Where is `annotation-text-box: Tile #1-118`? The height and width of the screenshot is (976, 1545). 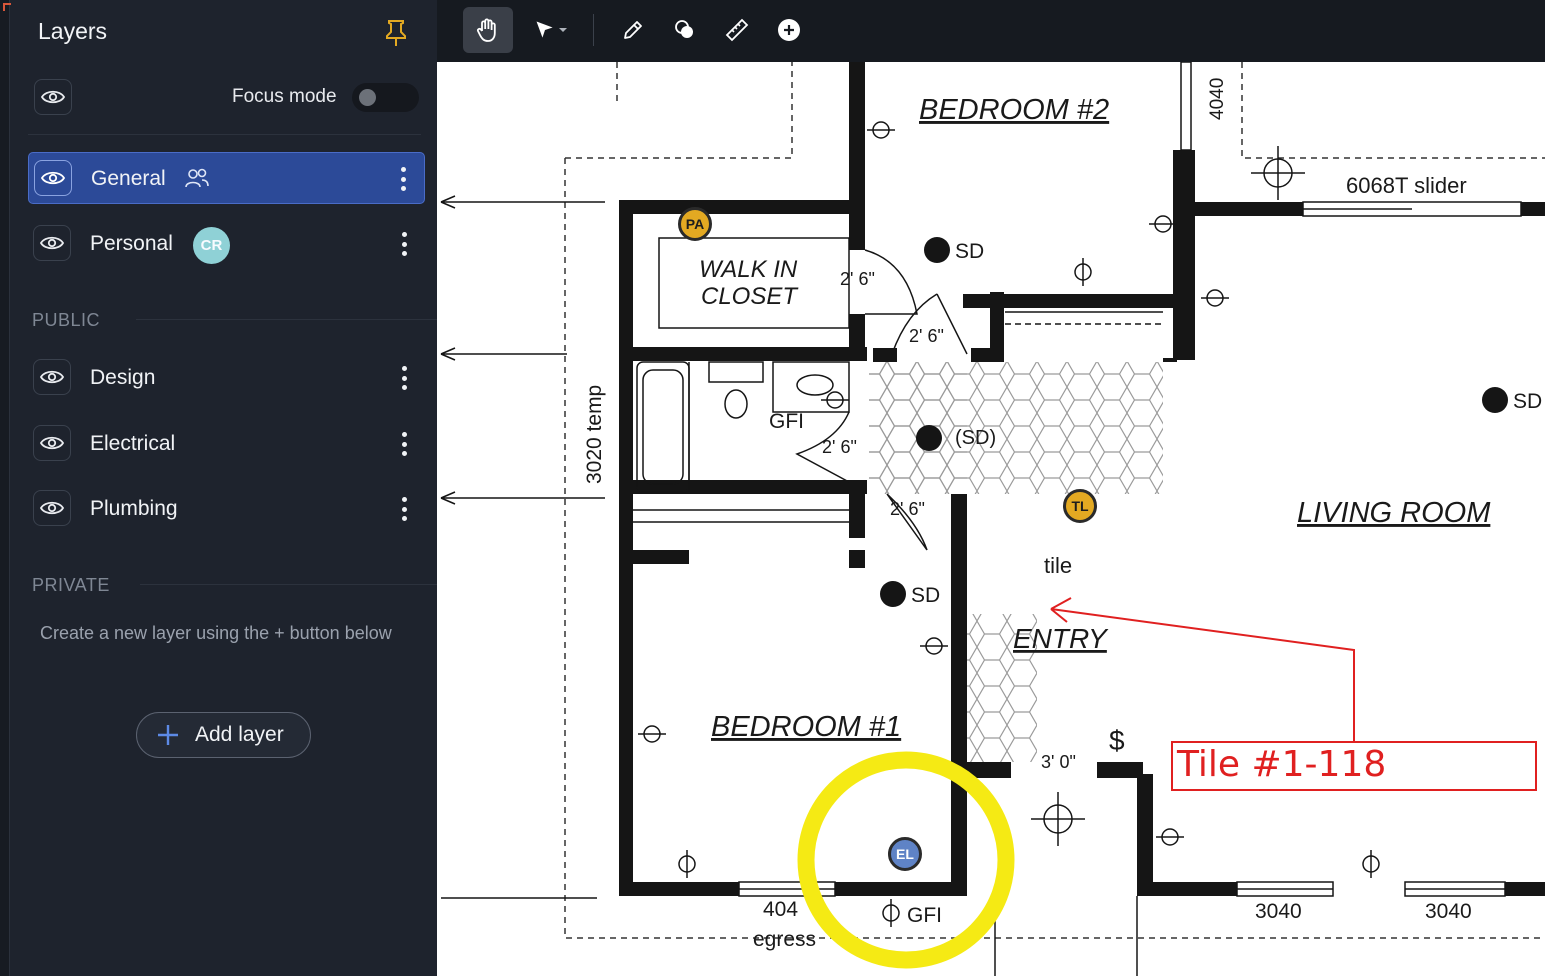
annotation-text-box: Tile #1-118 is located at coordinates (1354, 766).